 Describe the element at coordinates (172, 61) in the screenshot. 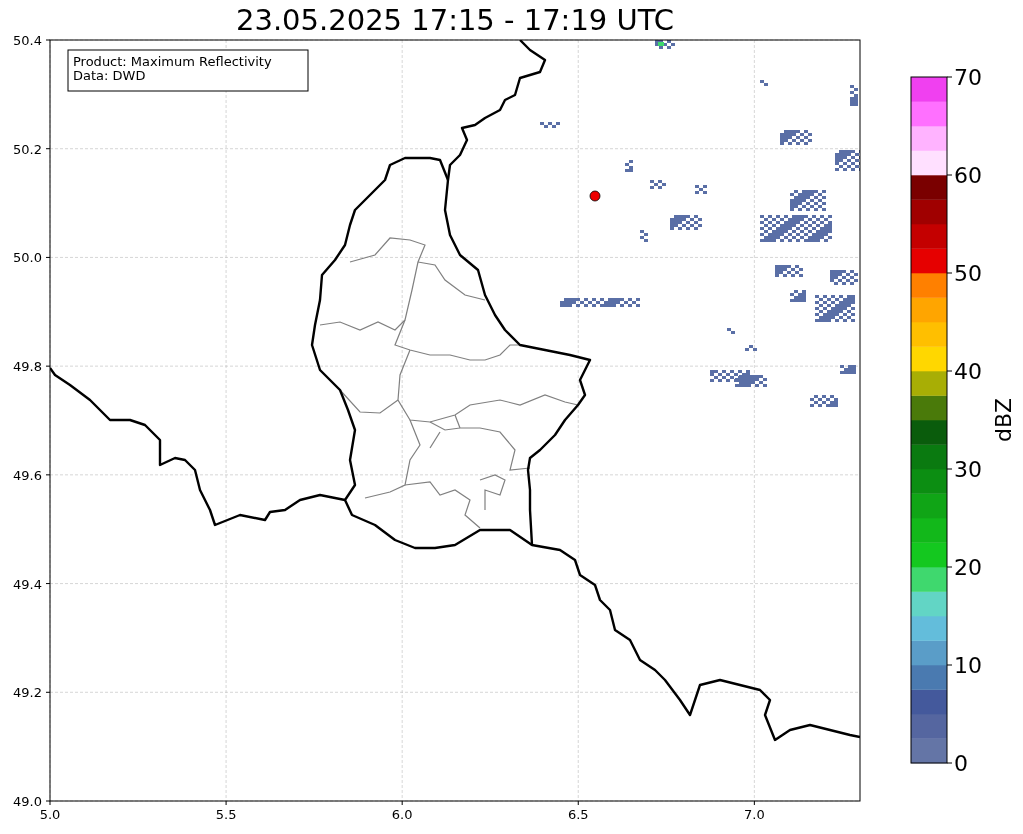

I see `info-text: Product: Maximum Reflectivity` at that location.